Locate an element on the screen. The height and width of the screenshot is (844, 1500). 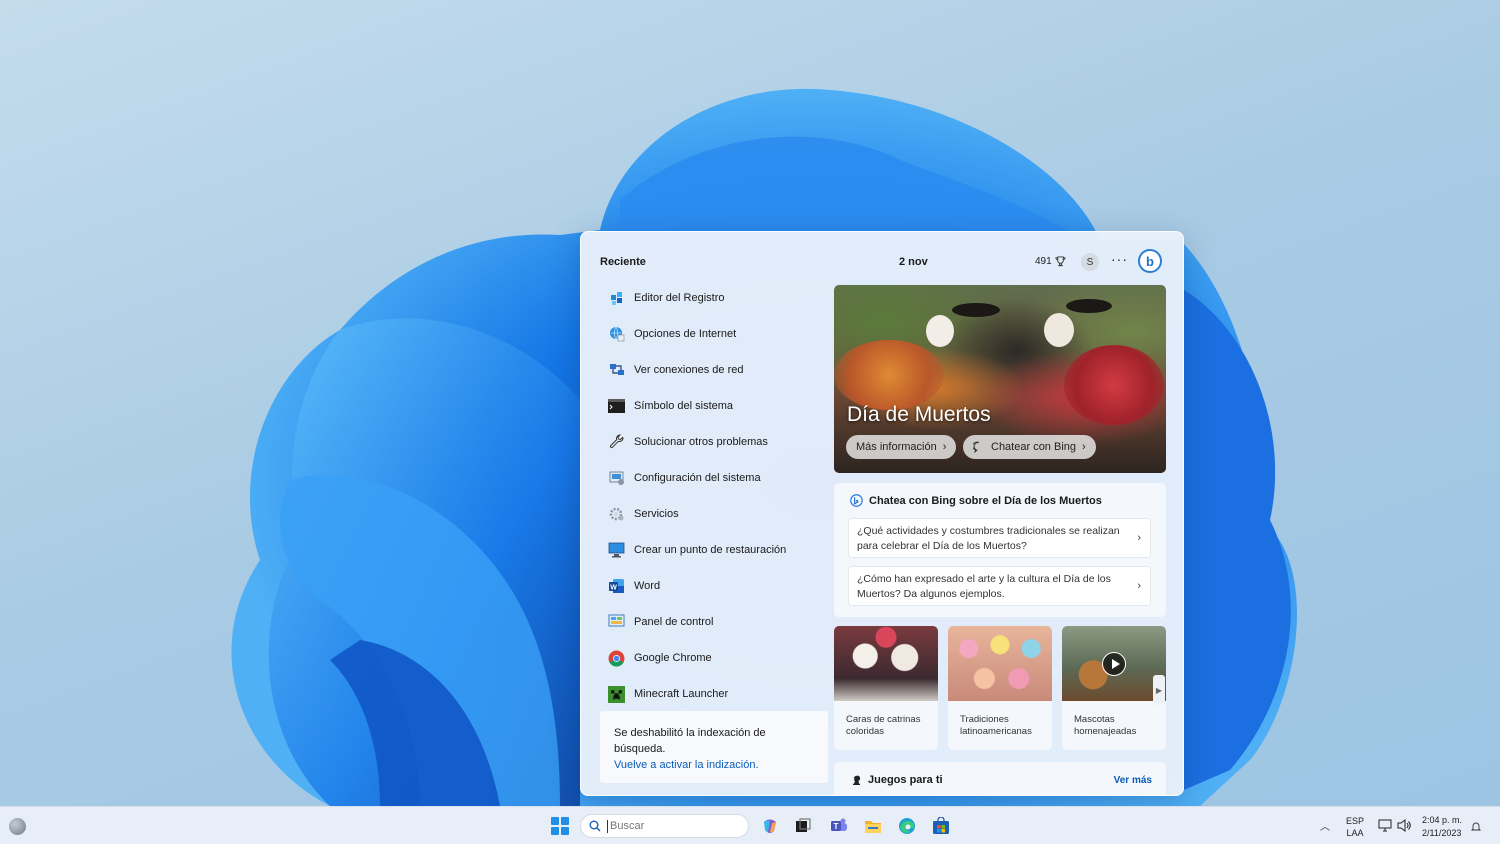
teams-icon: T is located at coordinates (839, 826).